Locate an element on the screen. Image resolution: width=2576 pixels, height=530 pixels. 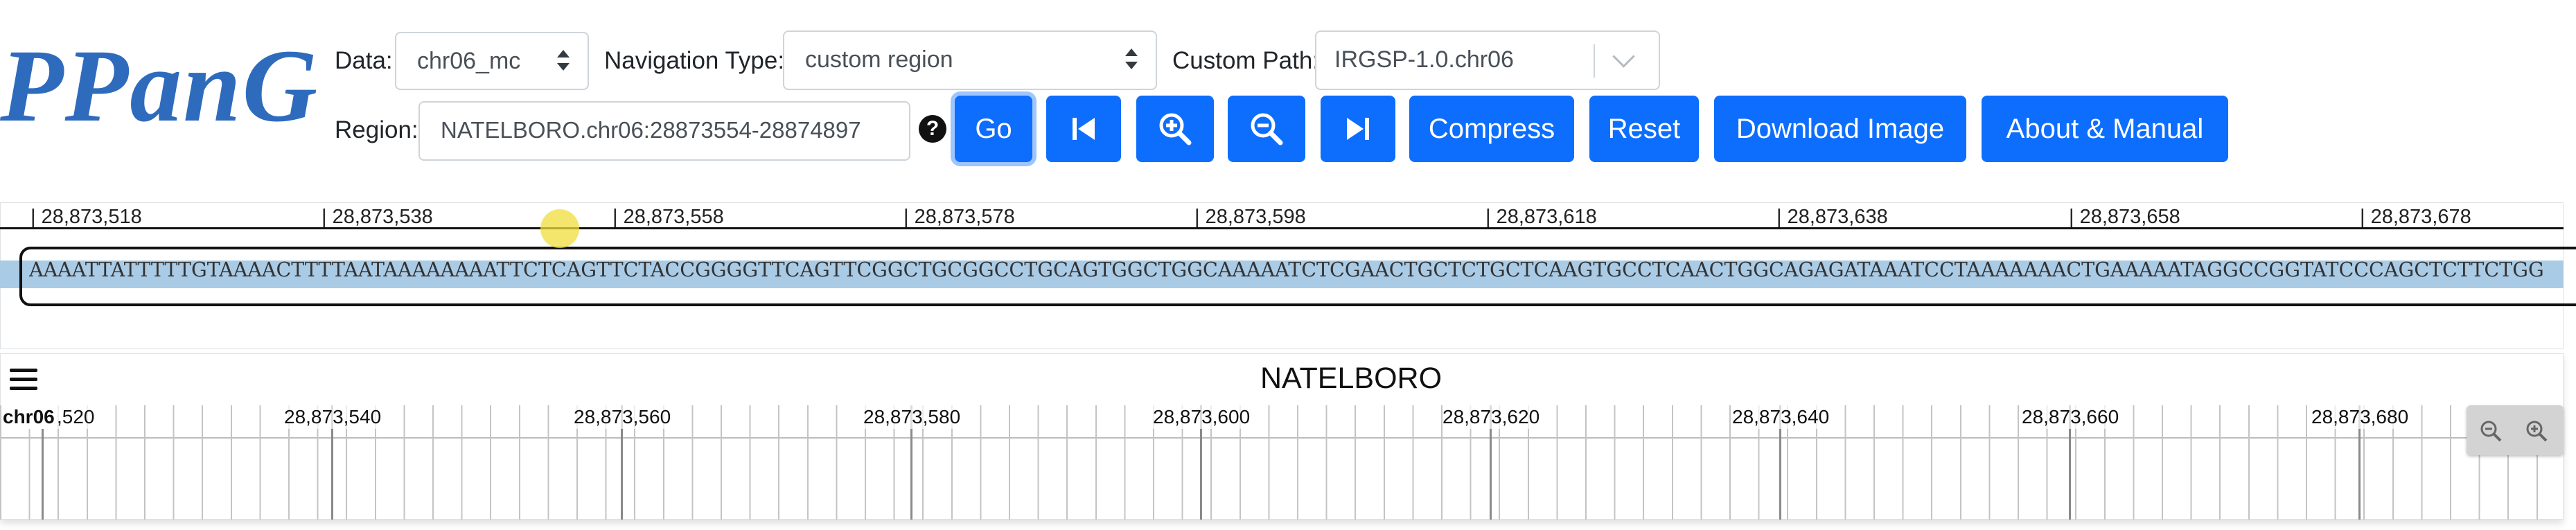
custom-path-select: IRGSP-1.0.chr06 is located at coordinates (1487, 60).